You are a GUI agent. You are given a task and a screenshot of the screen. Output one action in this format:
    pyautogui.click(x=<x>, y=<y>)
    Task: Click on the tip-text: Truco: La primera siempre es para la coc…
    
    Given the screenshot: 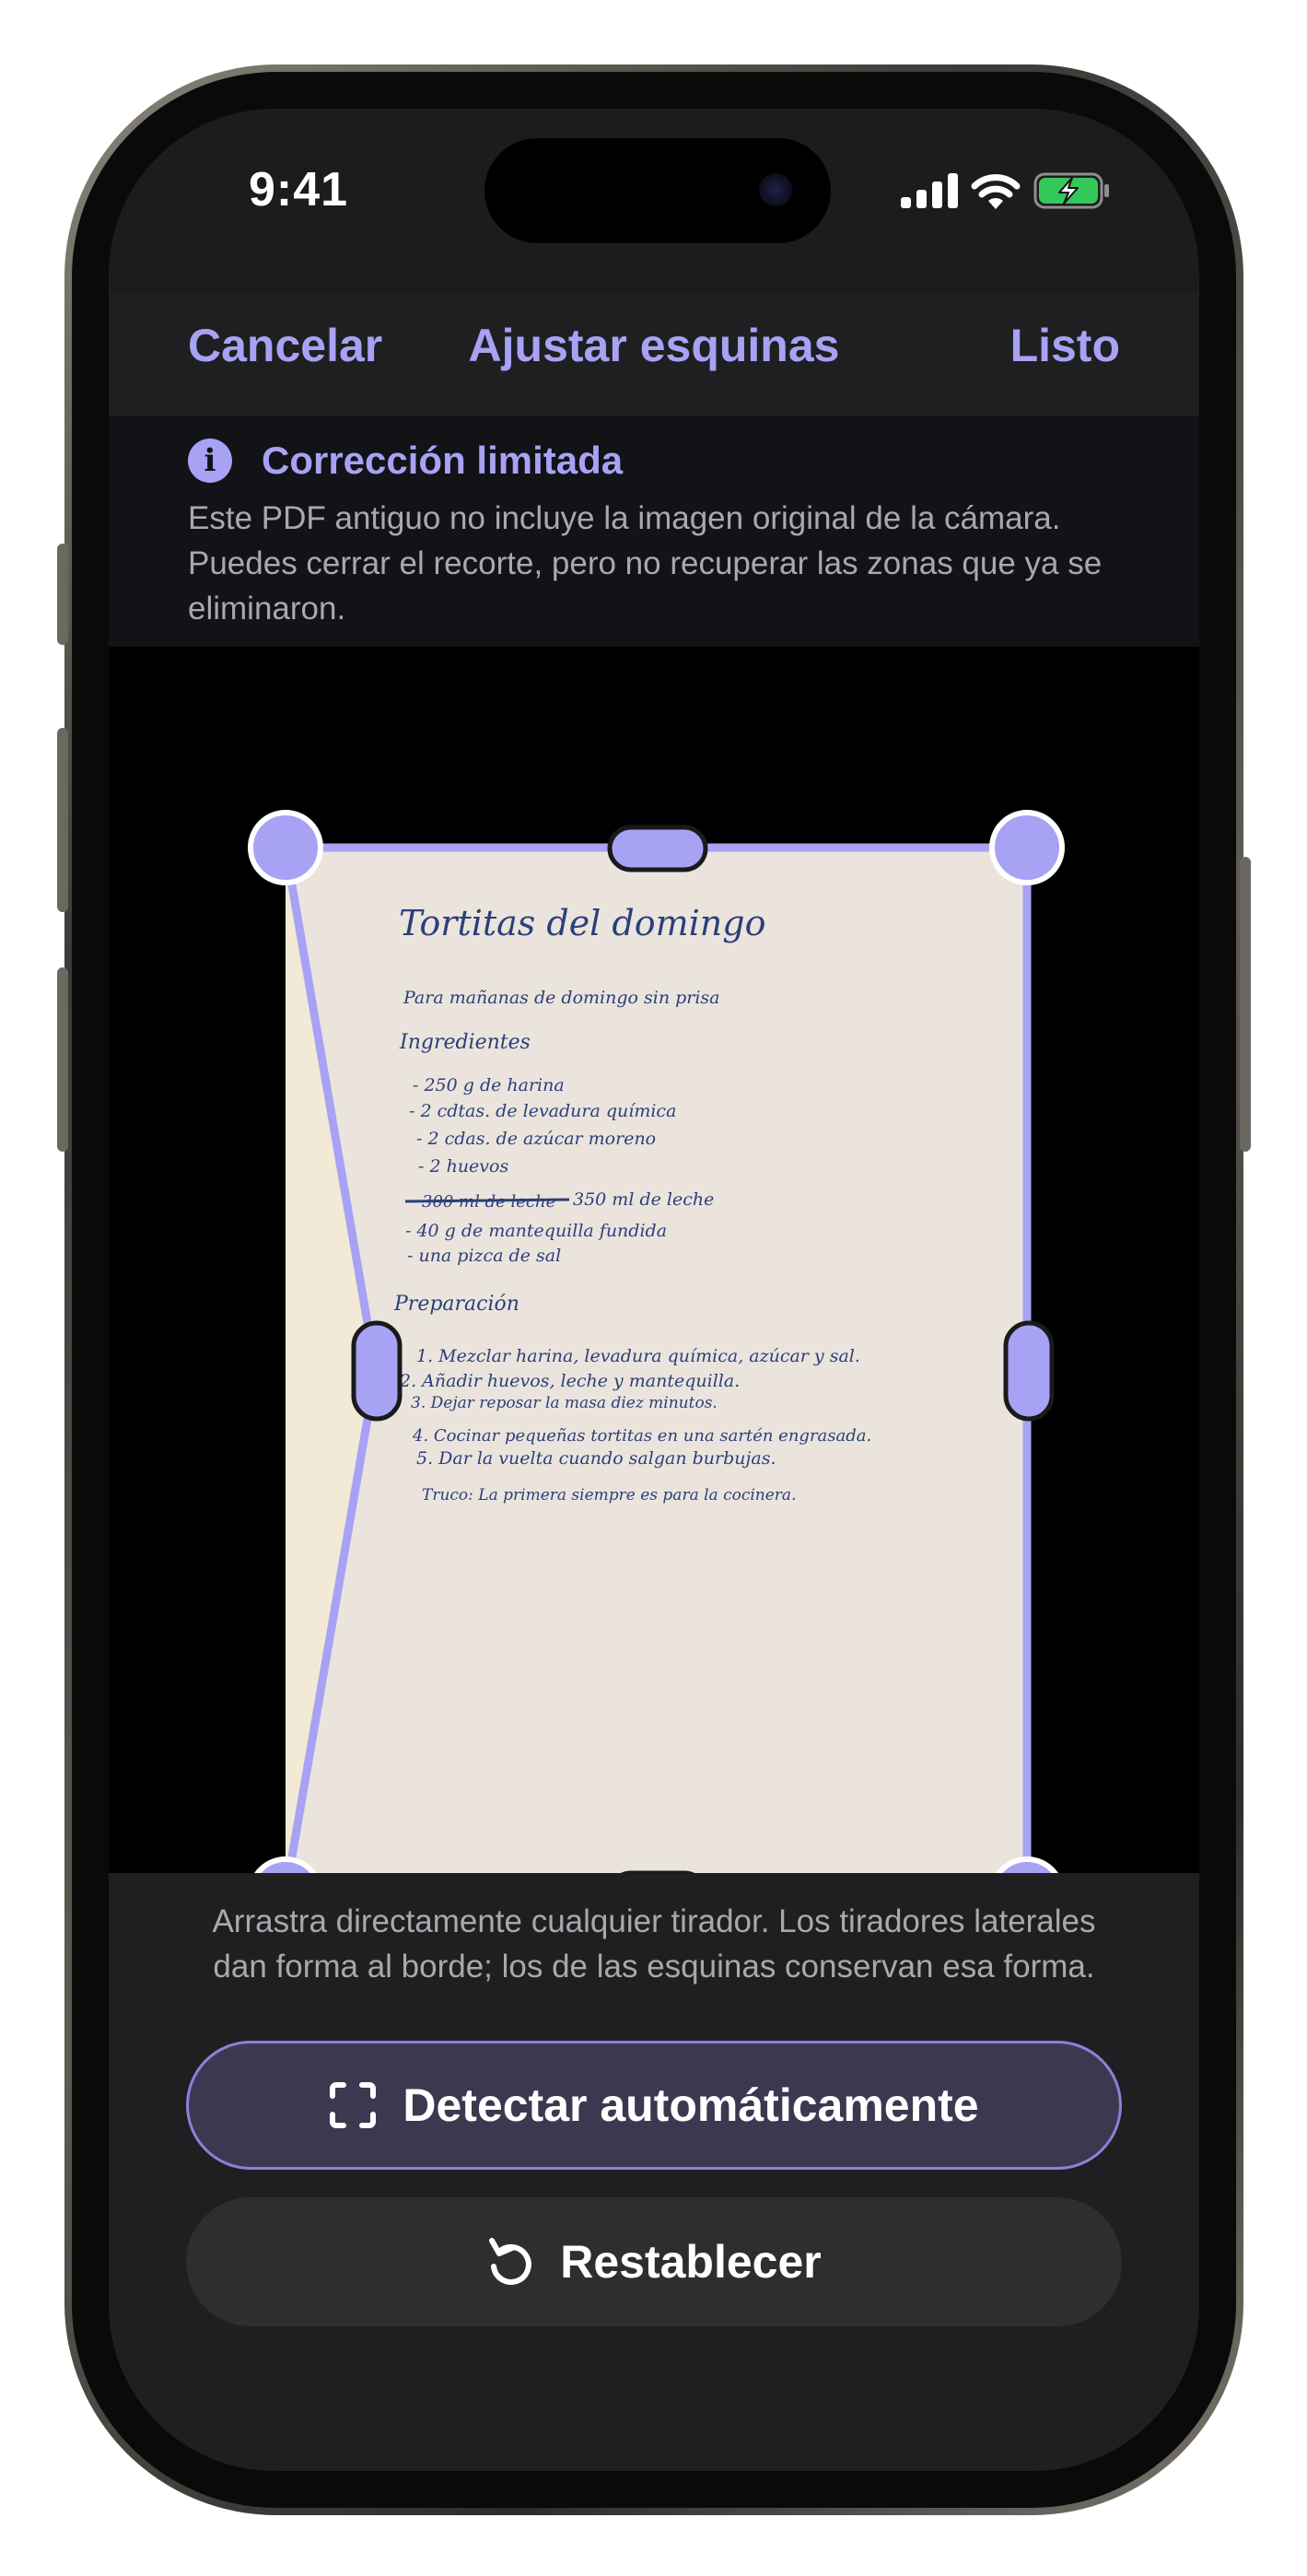 What is the action you would take?
    pyautogui.click(x=609, y=1495)
    